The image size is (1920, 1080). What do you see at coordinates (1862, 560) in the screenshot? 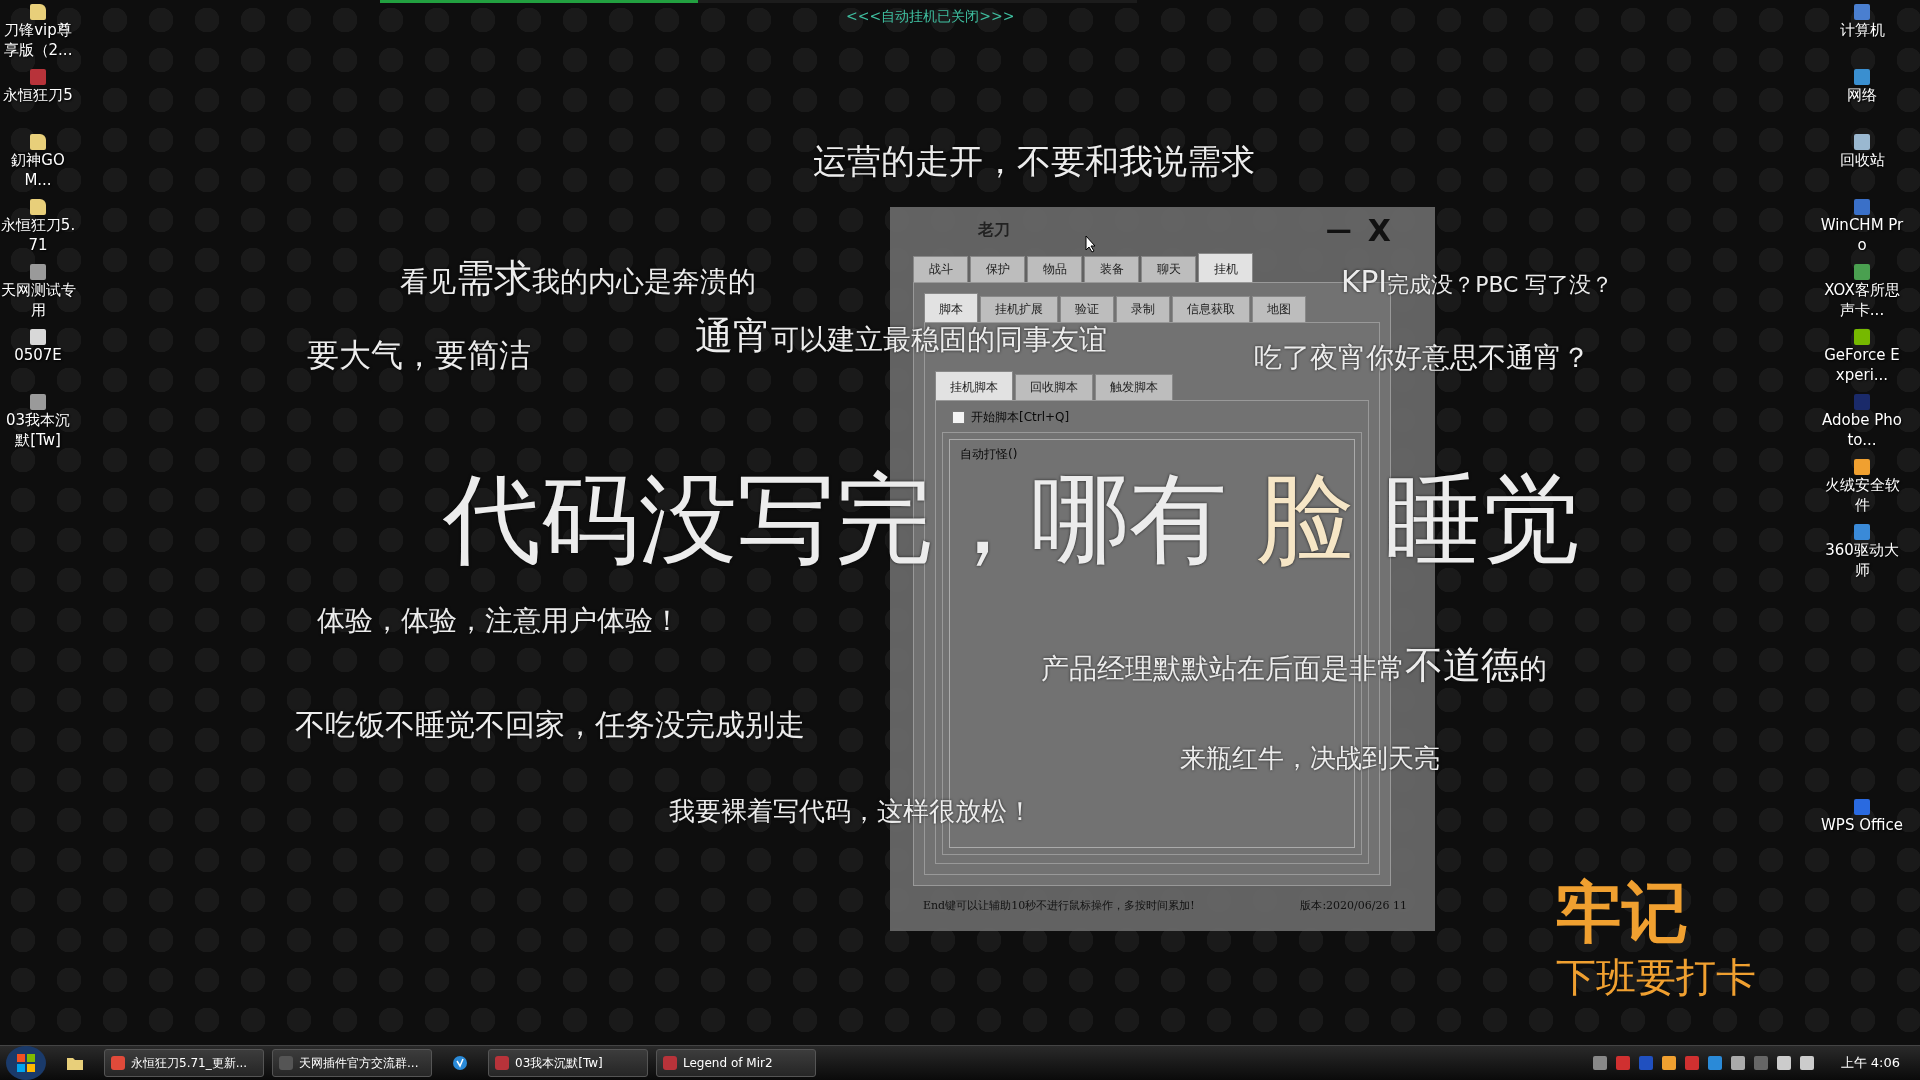
I see `icon-label: 360驱动大师` at bounding box center [1862, 560].